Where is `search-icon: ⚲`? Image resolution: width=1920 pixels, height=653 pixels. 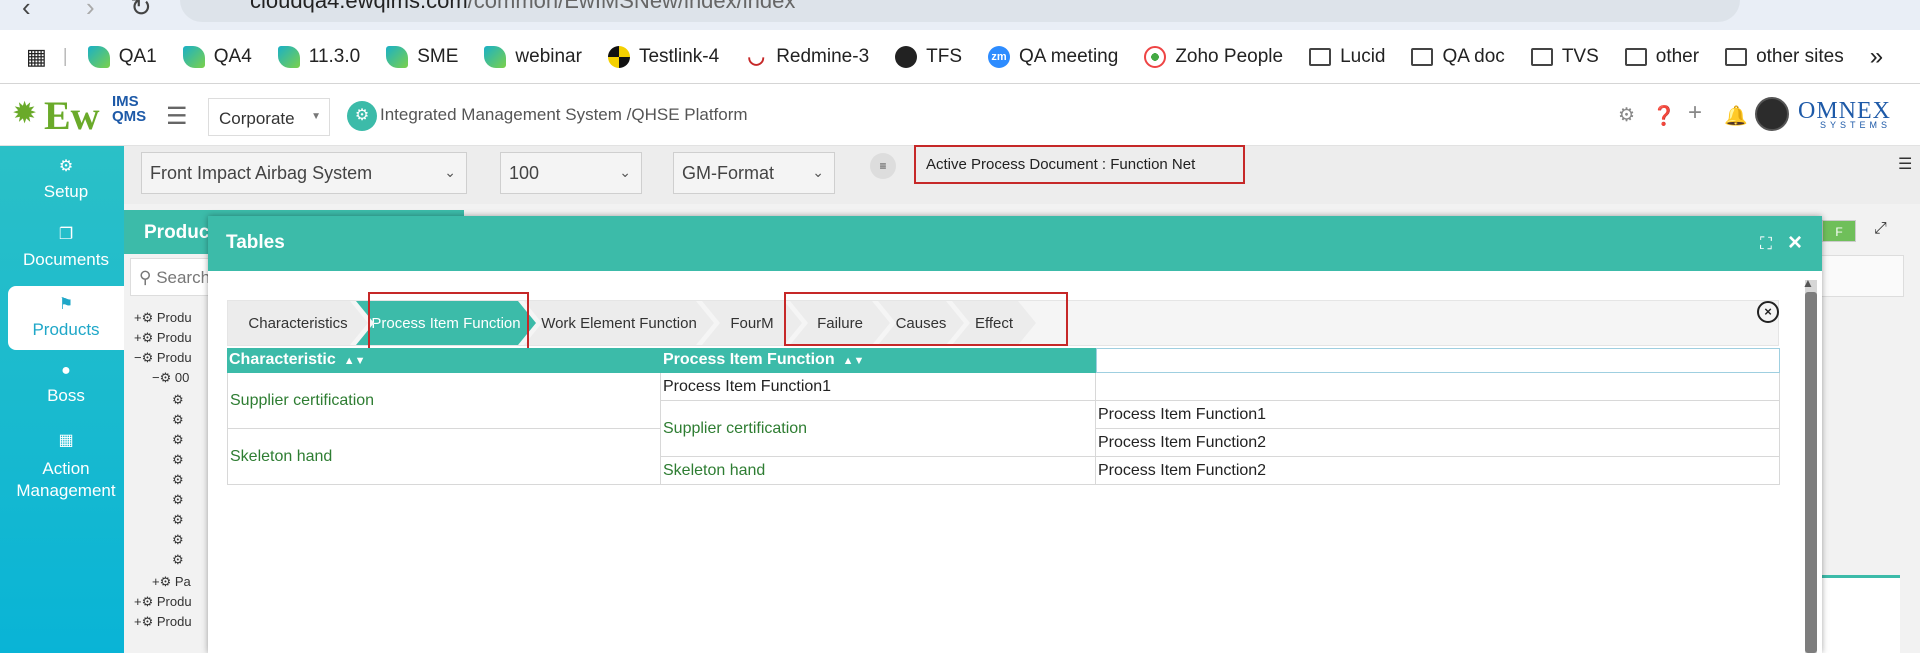 search-icon: ⚲ is located at coordinates (148, 277).